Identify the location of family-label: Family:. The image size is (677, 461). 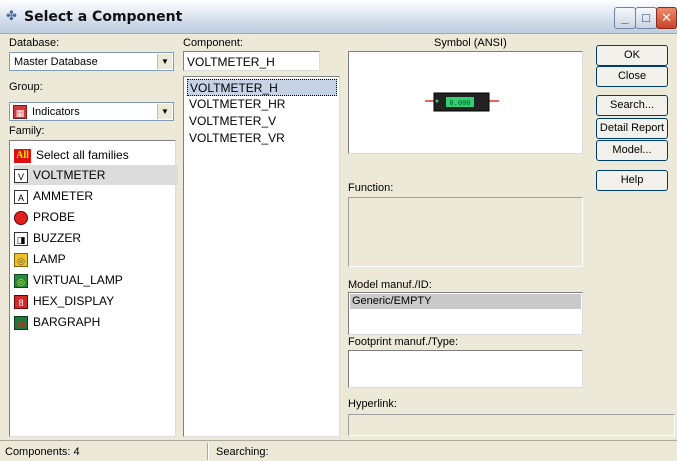
(27, 131).